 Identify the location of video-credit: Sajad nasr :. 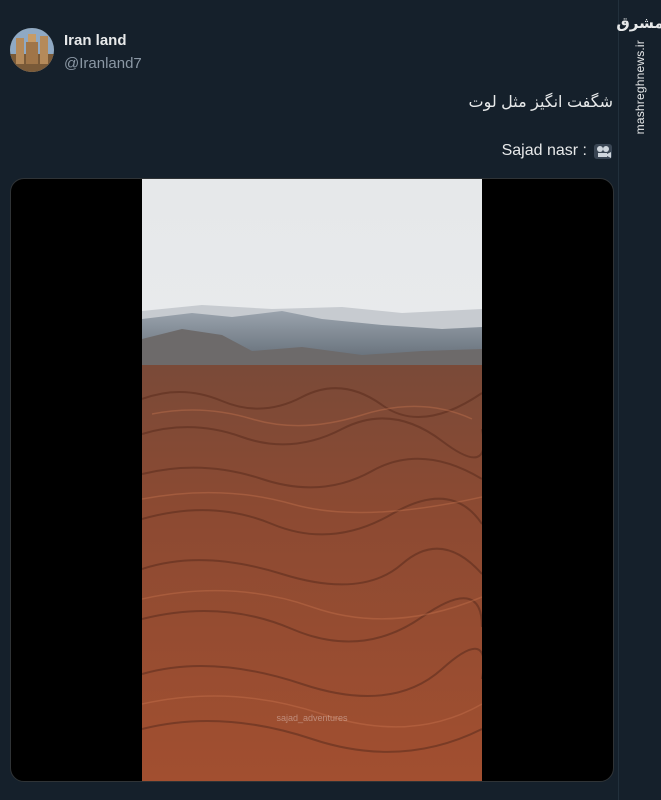
(557, 151).